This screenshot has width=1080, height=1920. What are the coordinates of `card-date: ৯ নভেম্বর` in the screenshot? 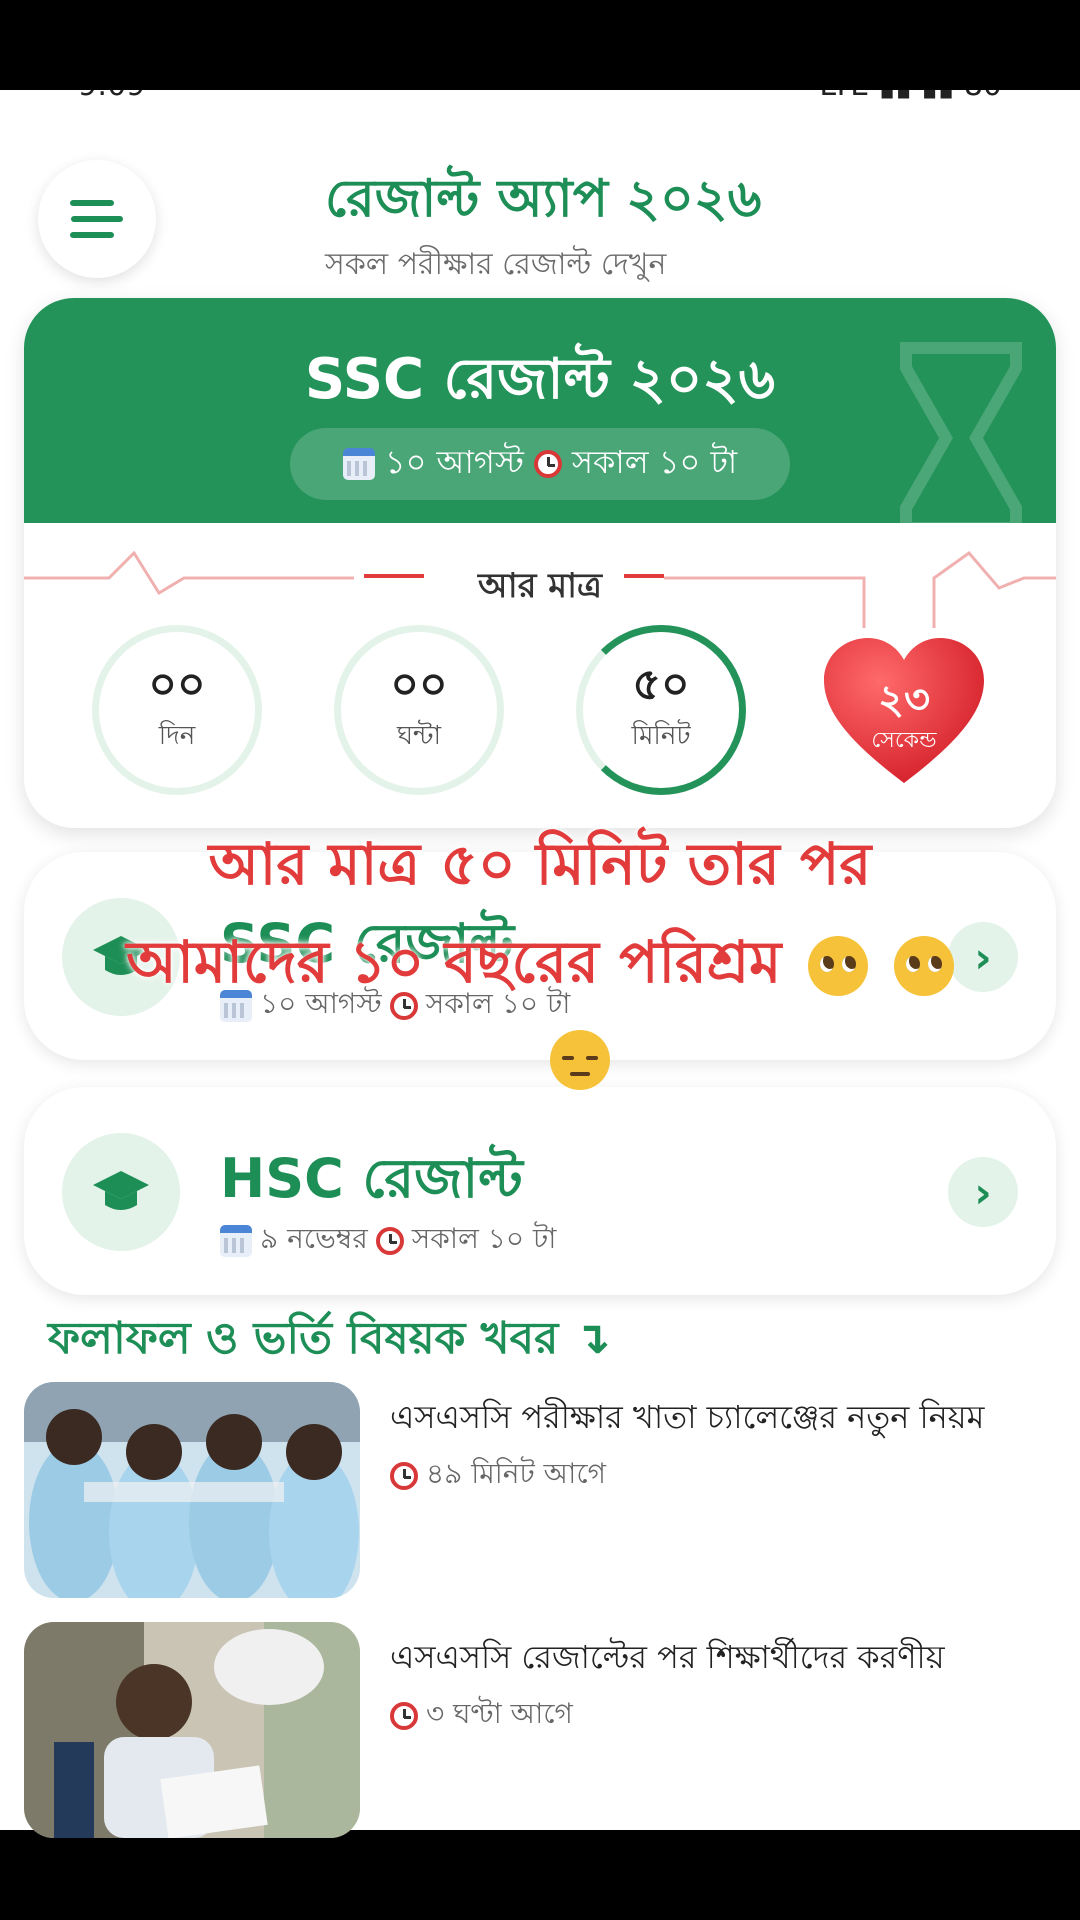 It's located at (314, 1238).